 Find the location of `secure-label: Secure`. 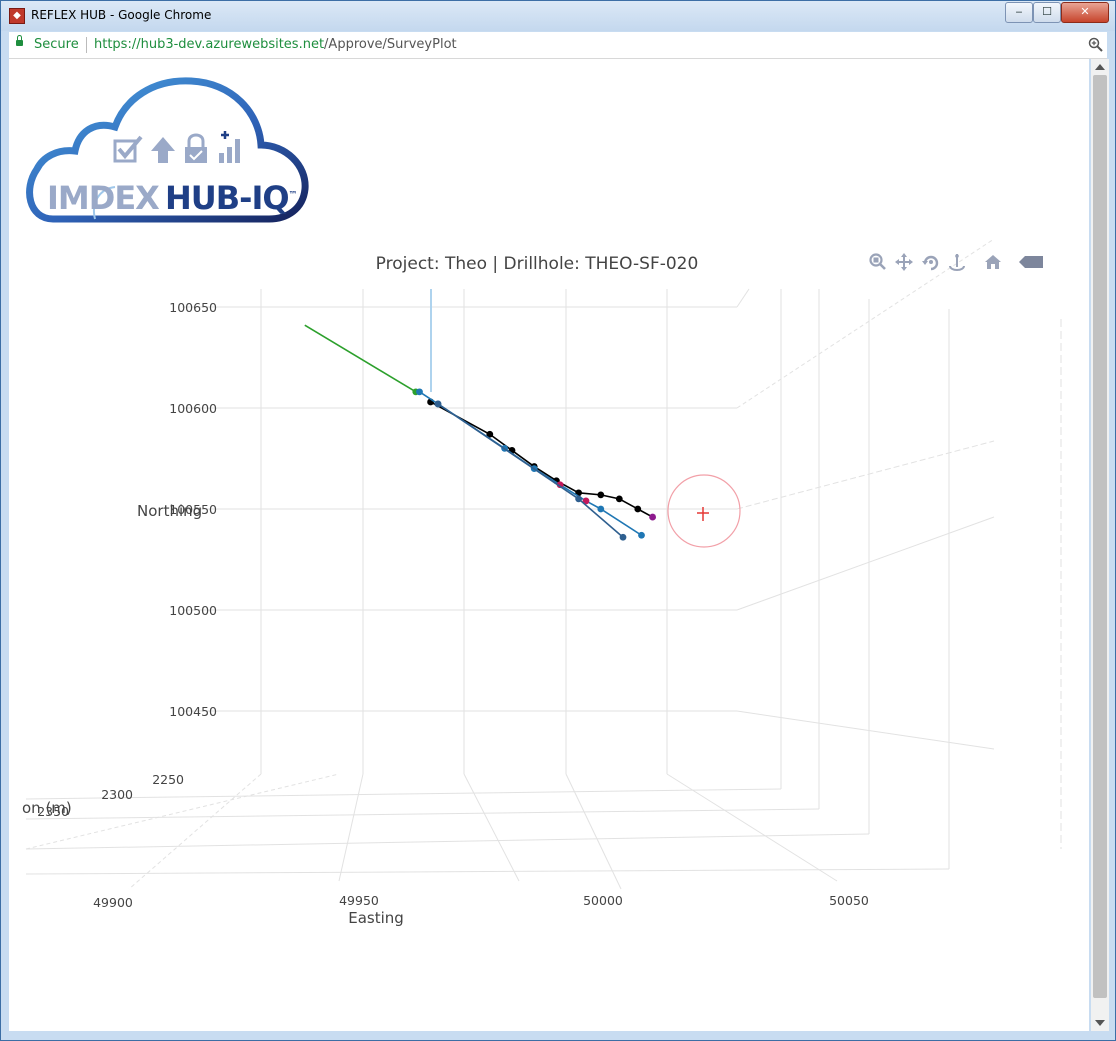

secure-label: Secure is located at coordinates (56, 44).